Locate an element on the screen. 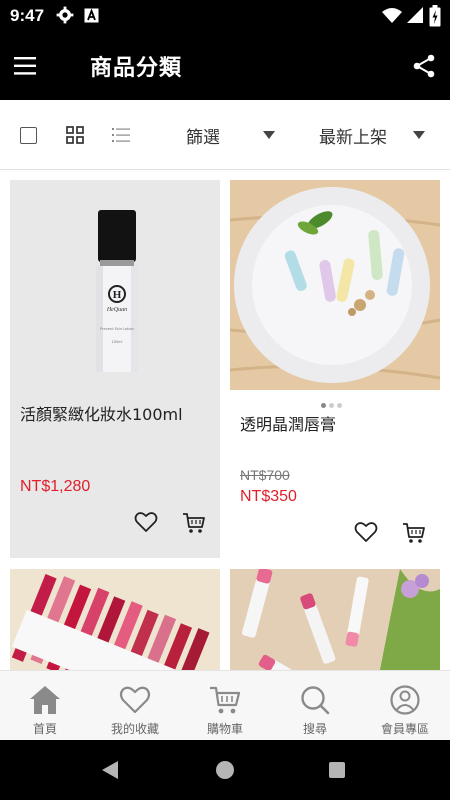 The height and width of the screenshot is (800, 450). app-bar: 商品分類 is located at coordinates (225, 66).